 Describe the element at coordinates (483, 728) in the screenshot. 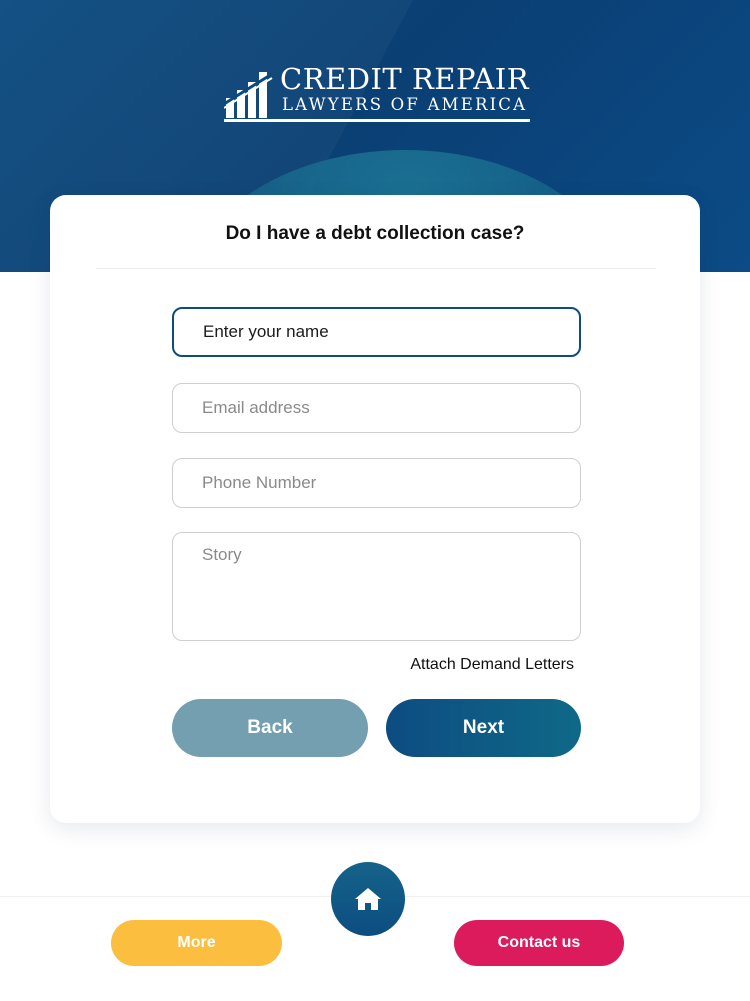

I see `next-button: Next` at that location.